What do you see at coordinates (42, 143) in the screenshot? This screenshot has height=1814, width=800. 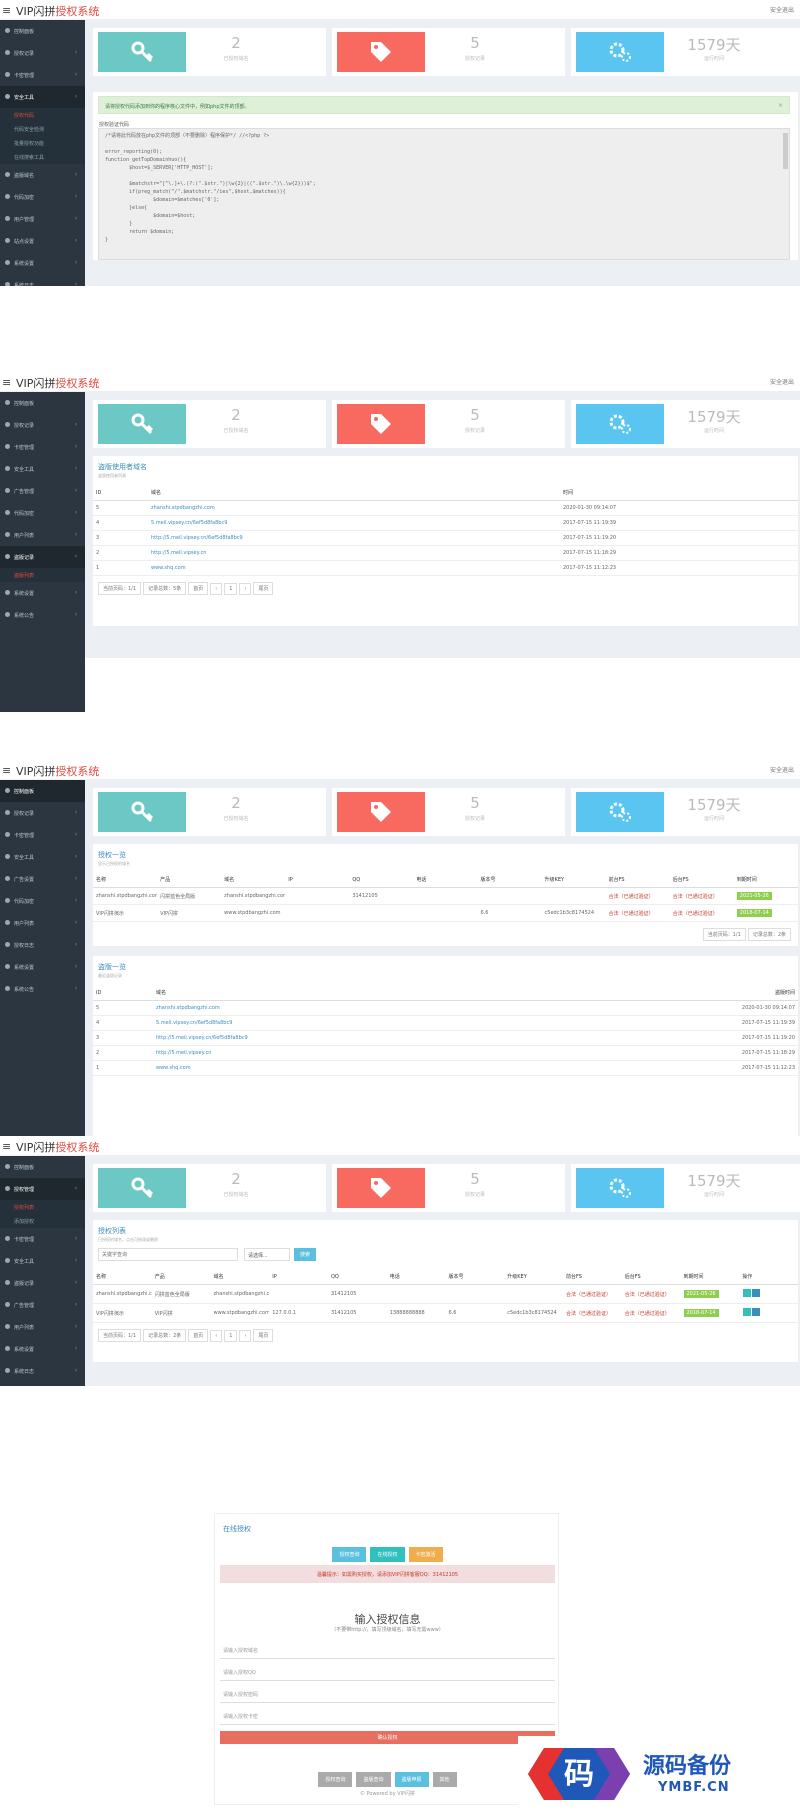 I see `sidebar-subitem: 批量授权功能` at bounding box center [42, 143].